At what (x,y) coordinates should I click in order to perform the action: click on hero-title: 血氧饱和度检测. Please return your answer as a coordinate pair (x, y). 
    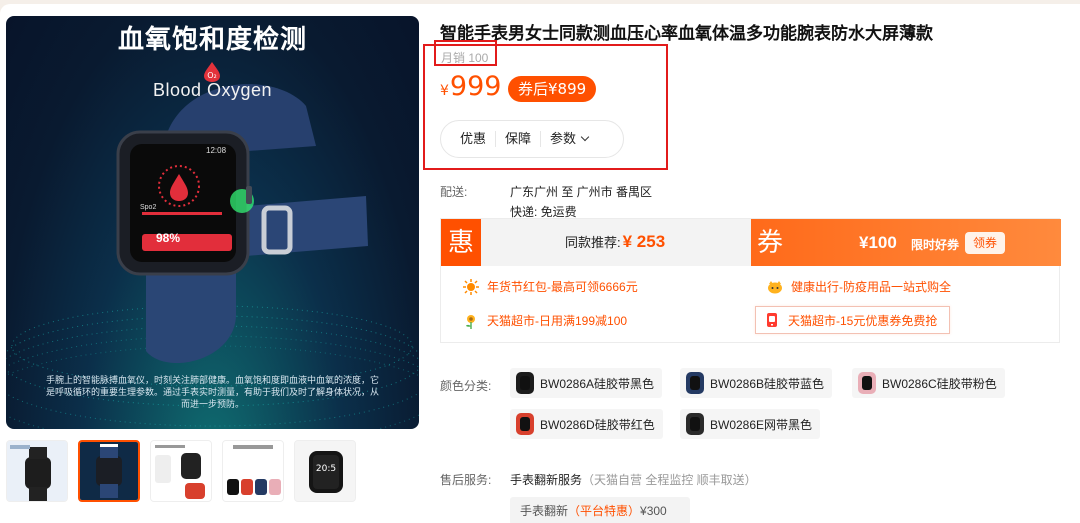
    Looking at the image, I should click on (212, 40).